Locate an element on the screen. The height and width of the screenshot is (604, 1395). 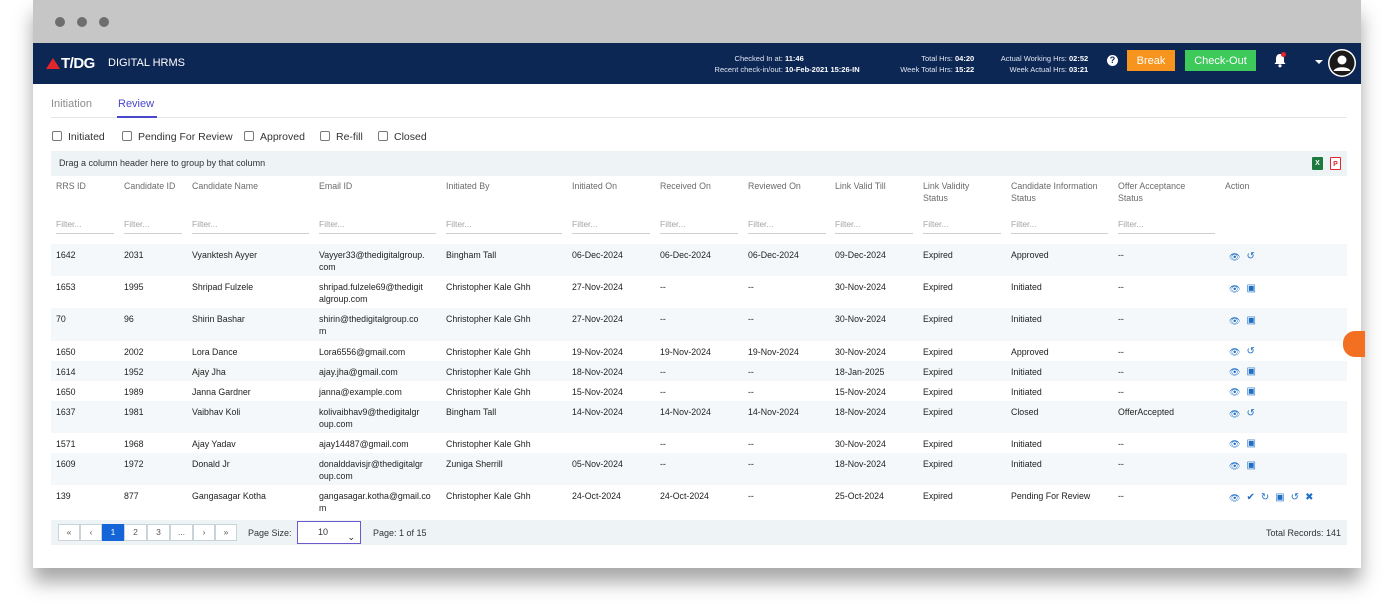
filter-closed: Closed is located at coordinates (402, 137).